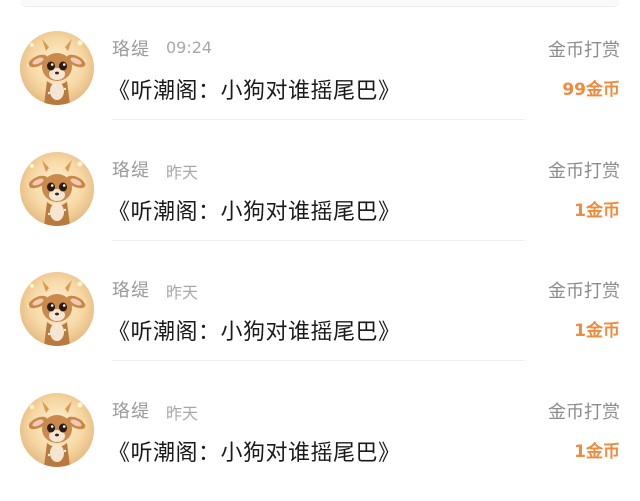  Describe the element at coordinates (591, 90) in the screenshot. I see `reward-amount: 99金币` at that location.